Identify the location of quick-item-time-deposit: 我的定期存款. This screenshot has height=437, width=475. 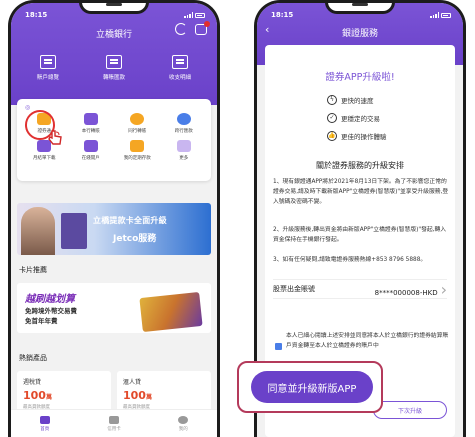
(137, 150).